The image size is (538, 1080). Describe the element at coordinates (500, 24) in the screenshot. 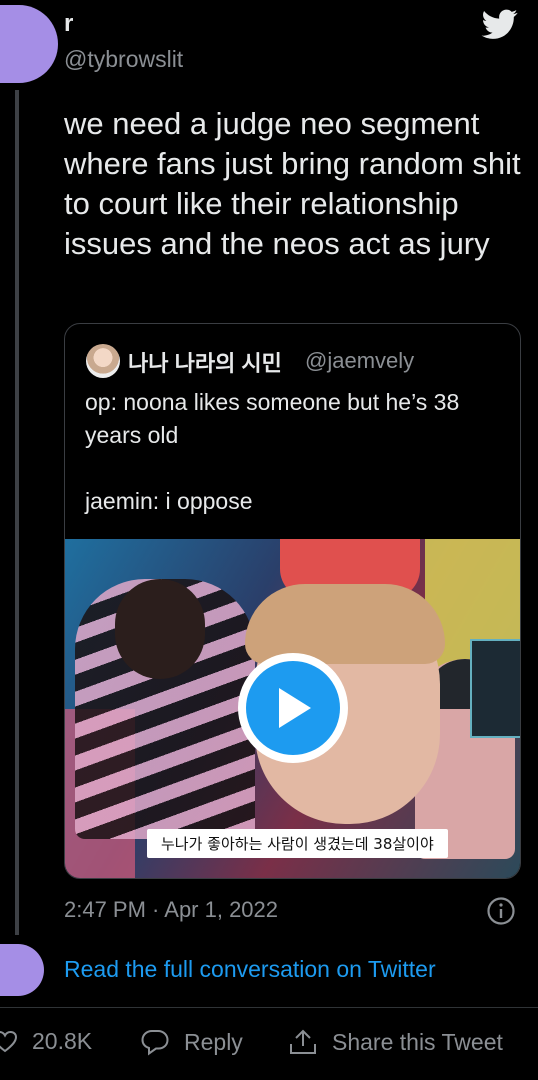

I see `twitter-bird-icon` at that location.